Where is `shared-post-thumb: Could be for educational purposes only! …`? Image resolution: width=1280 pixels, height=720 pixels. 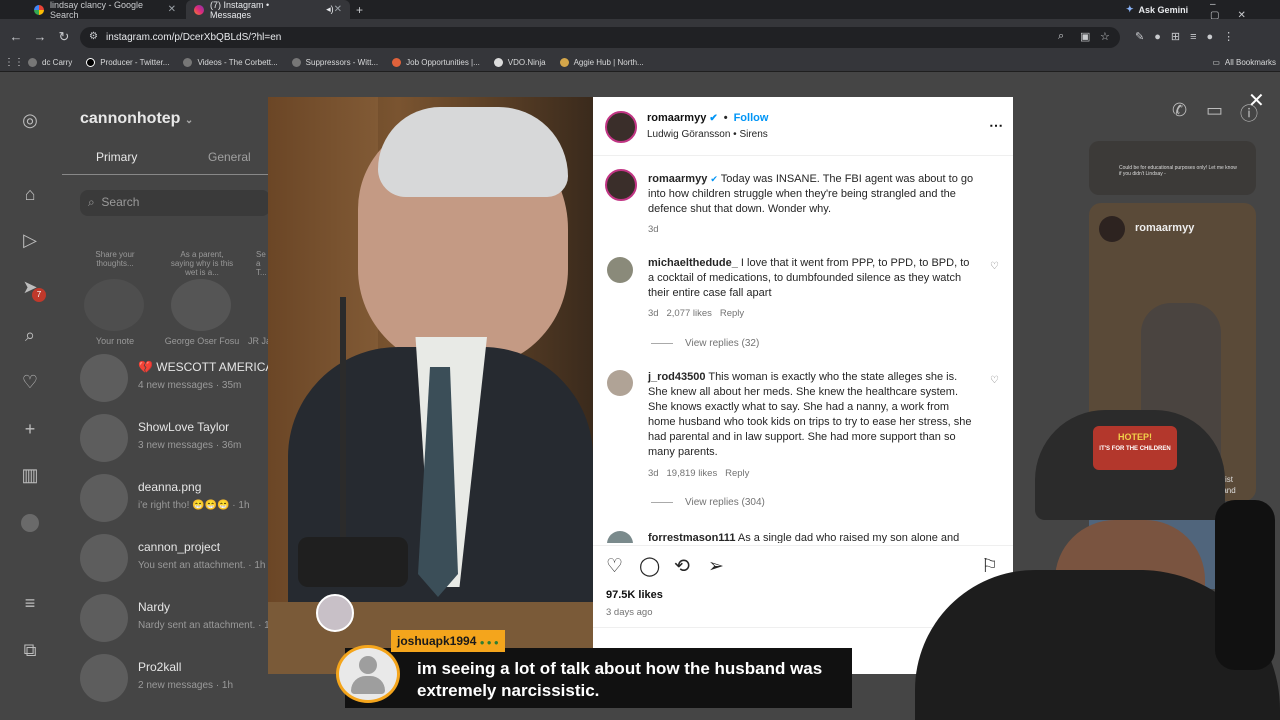
shared-post-thumb: Could be for educational purposes only! … is located at coordinates (1172, 168).